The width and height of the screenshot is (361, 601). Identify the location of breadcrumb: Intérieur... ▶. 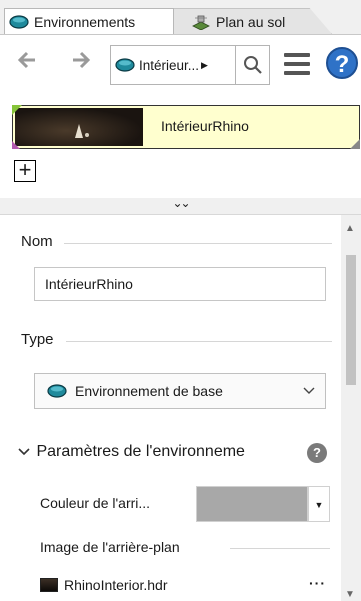
(190, 65).